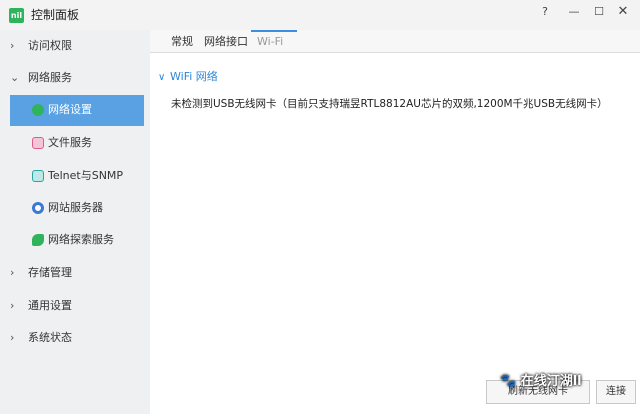 The image size is (640, 414). Describe the element at coordinates (75, 78) in the screenshot. I see `sidebar-group-network-services: ⌄ 网络服务` at that location.